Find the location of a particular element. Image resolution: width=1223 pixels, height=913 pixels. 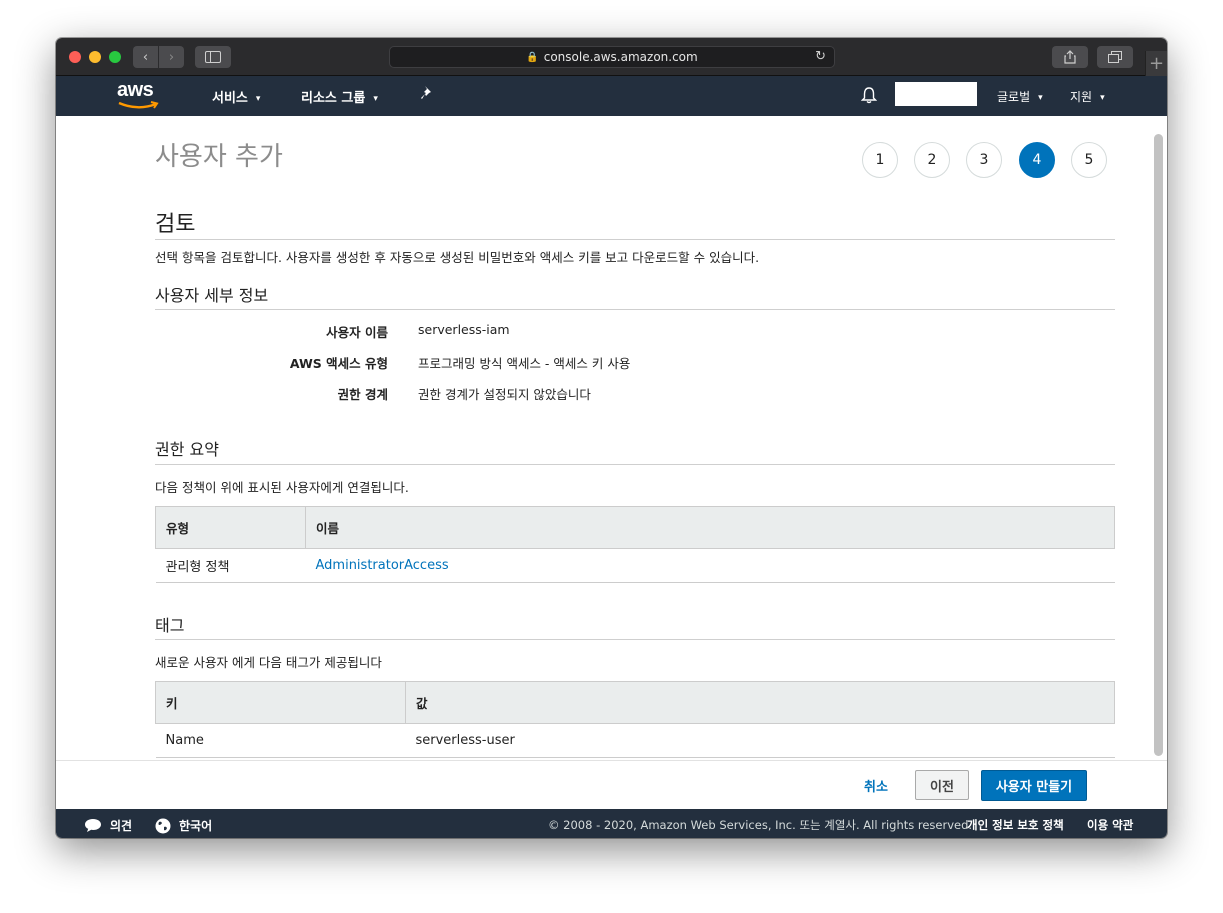

column-header-type: 유형 is located at coordinates (230, 527).